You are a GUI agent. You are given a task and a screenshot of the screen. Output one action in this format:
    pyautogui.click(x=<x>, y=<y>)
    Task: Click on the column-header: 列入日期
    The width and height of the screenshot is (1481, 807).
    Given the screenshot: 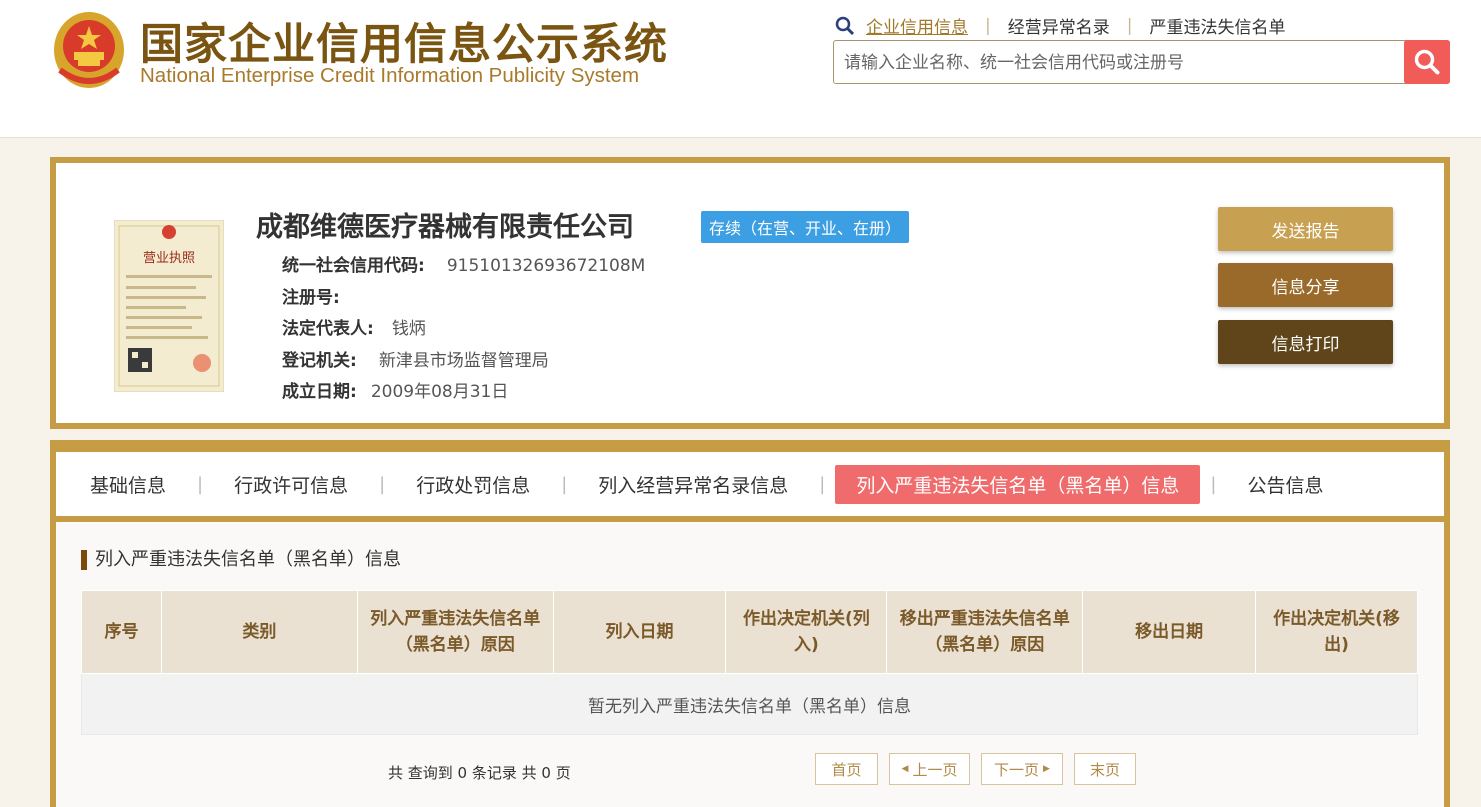 What is the action you would take?
    pyautogui.click(x=639, y=632)
    